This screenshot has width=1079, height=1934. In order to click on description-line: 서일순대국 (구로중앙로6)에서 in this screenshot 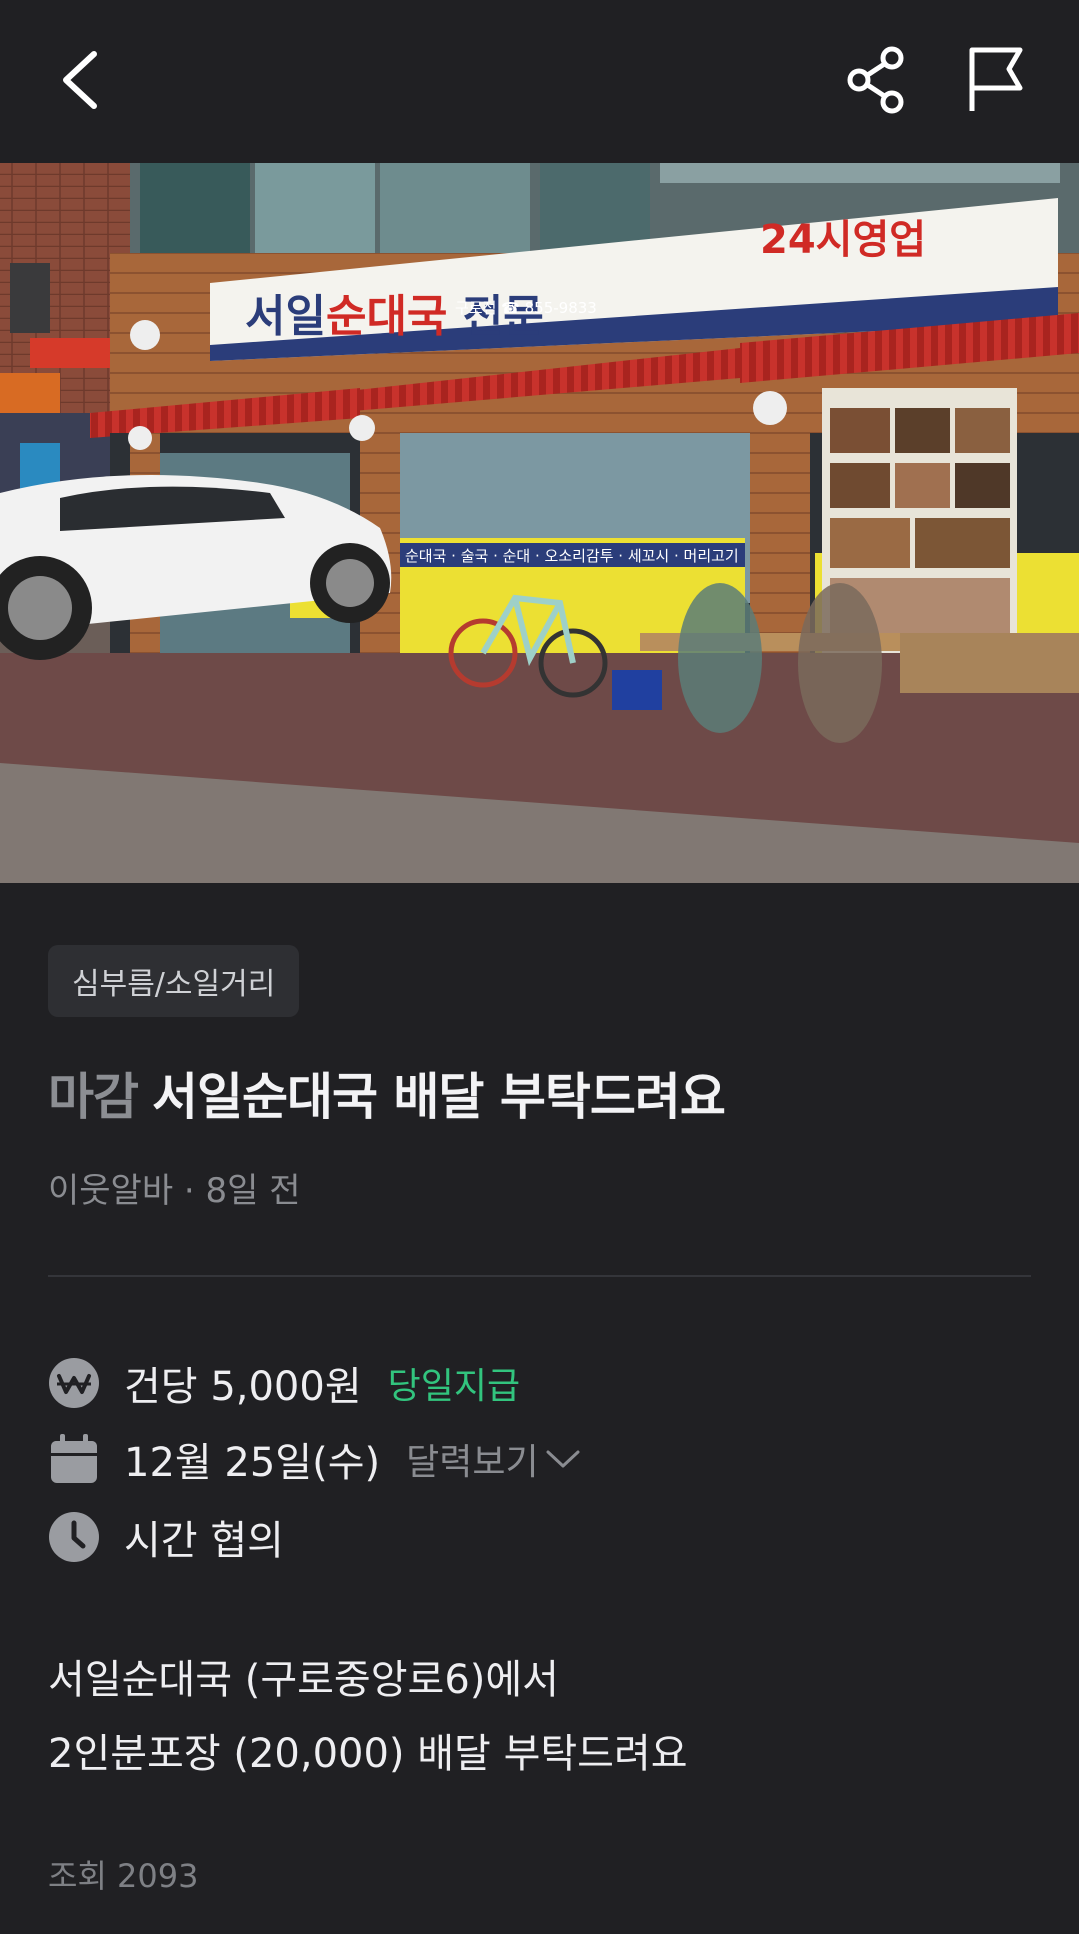, I will do `click(303, 1680)`.